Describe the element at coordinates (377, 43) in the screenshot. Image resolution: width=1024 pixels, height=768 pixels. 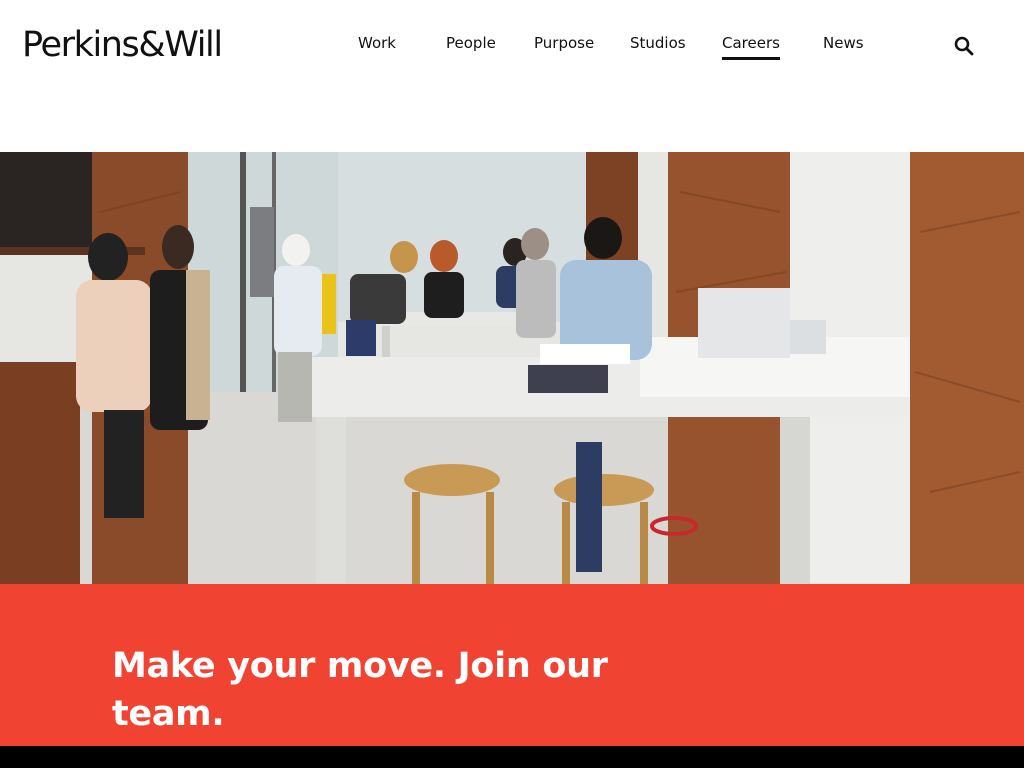
I see `nav-item-work: Work` at that location.